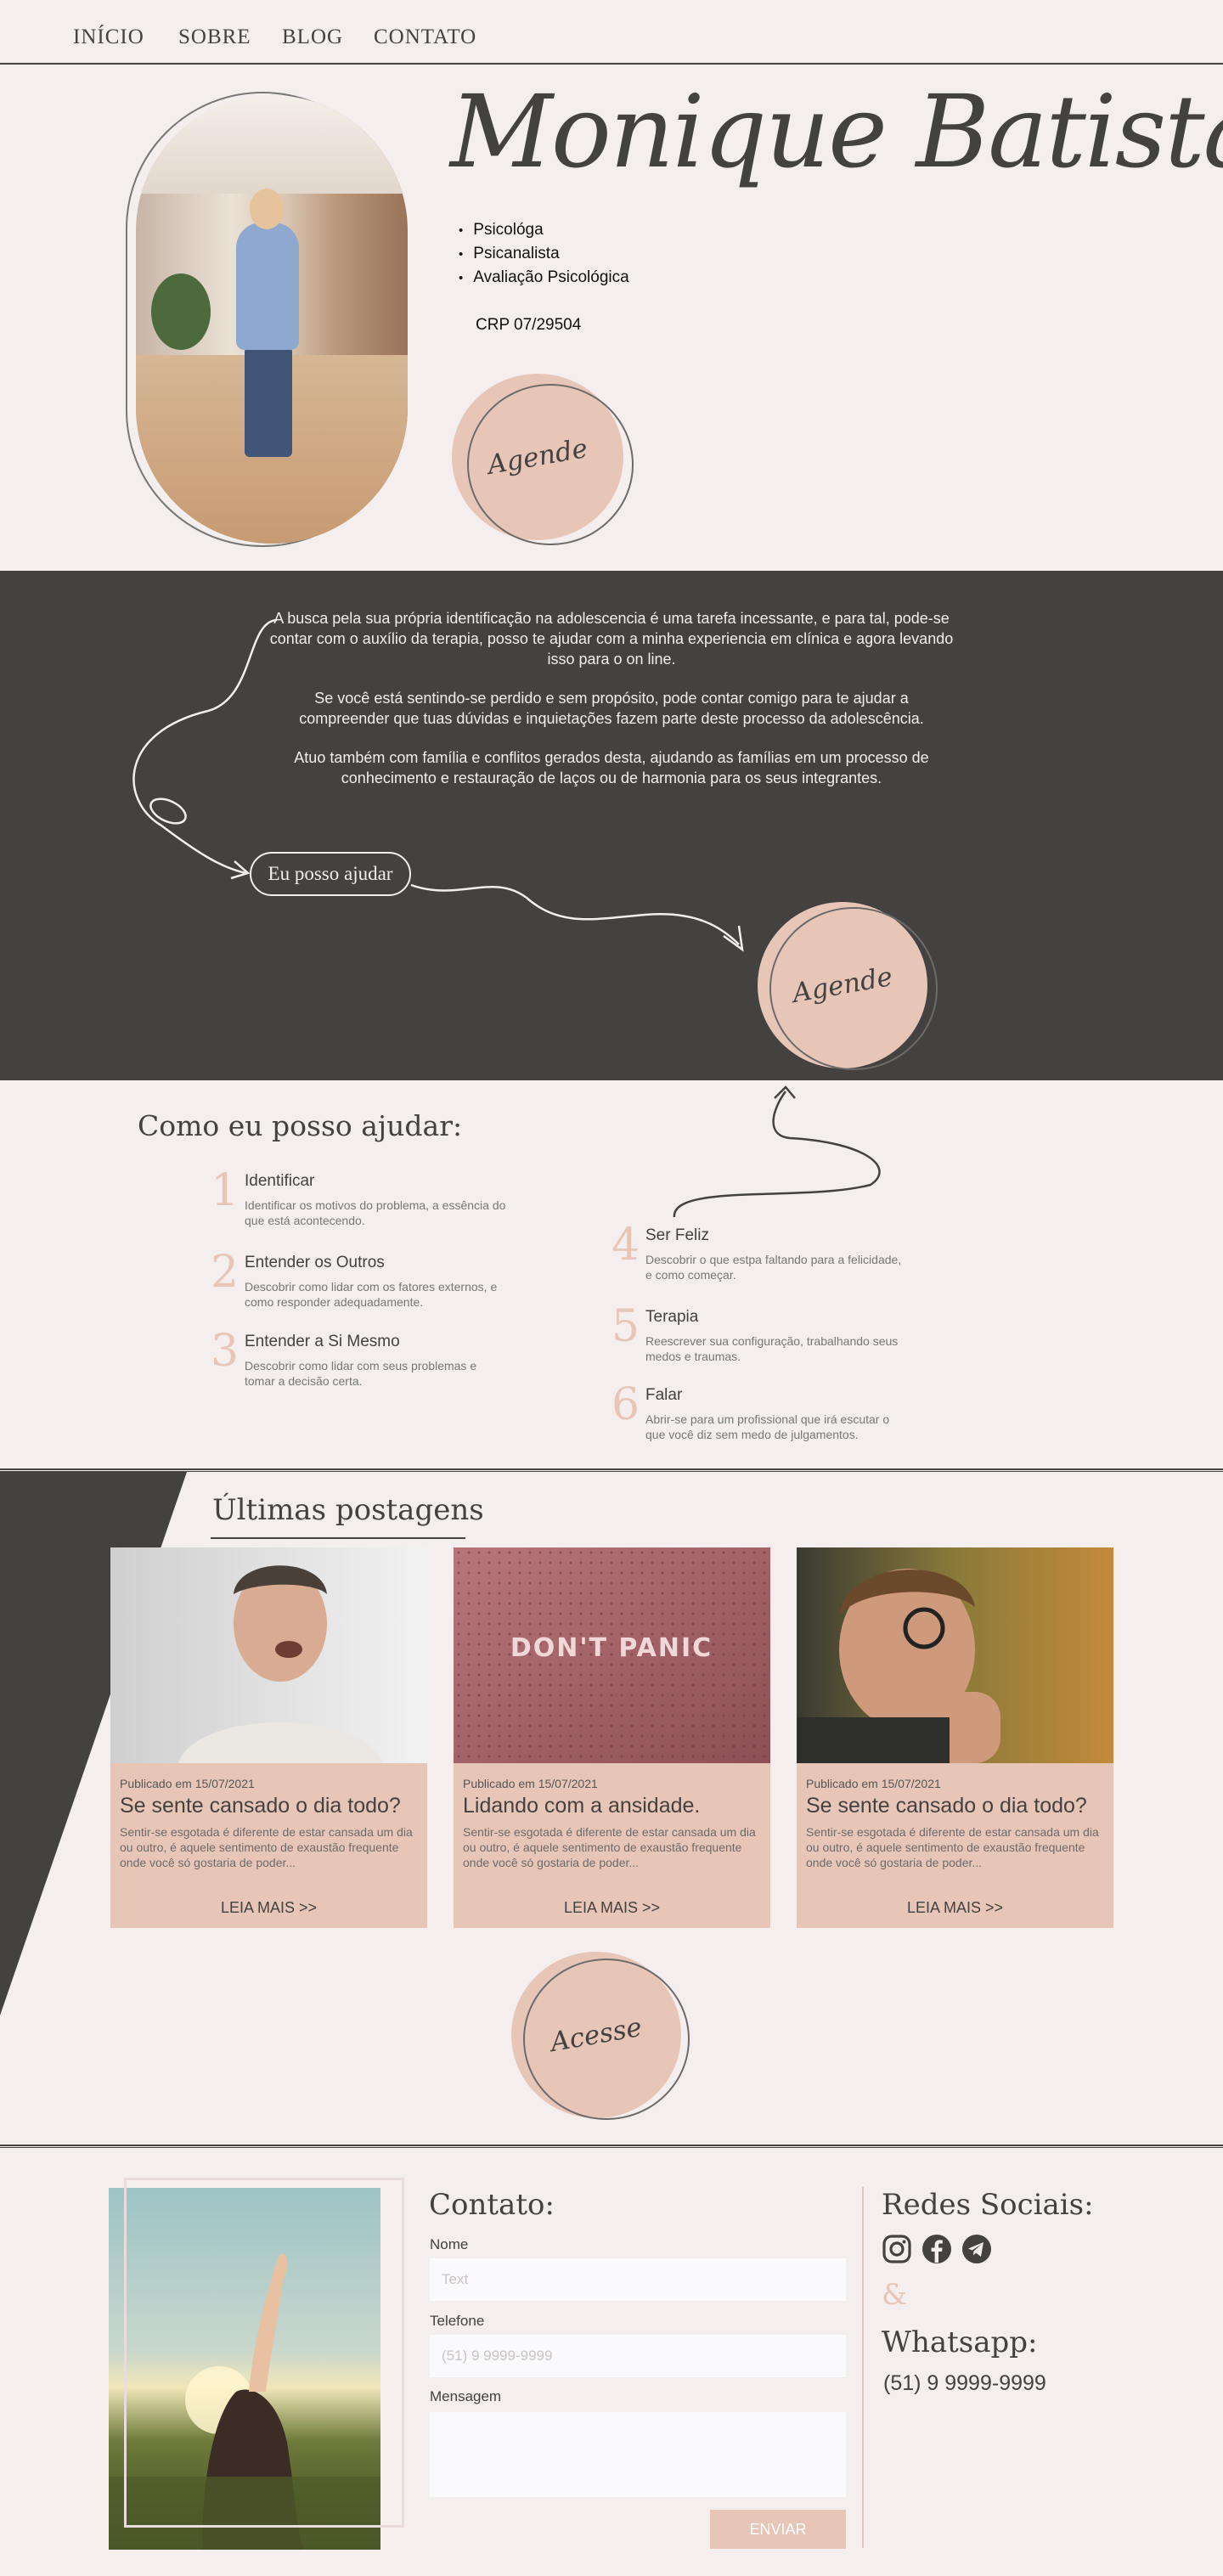 This screenshot has height=2576, width=1223. What do you see at coordinates (492, 2205) in the screenshot?
I see `contact-title: Contato:` at bounding box center [492, 2205].